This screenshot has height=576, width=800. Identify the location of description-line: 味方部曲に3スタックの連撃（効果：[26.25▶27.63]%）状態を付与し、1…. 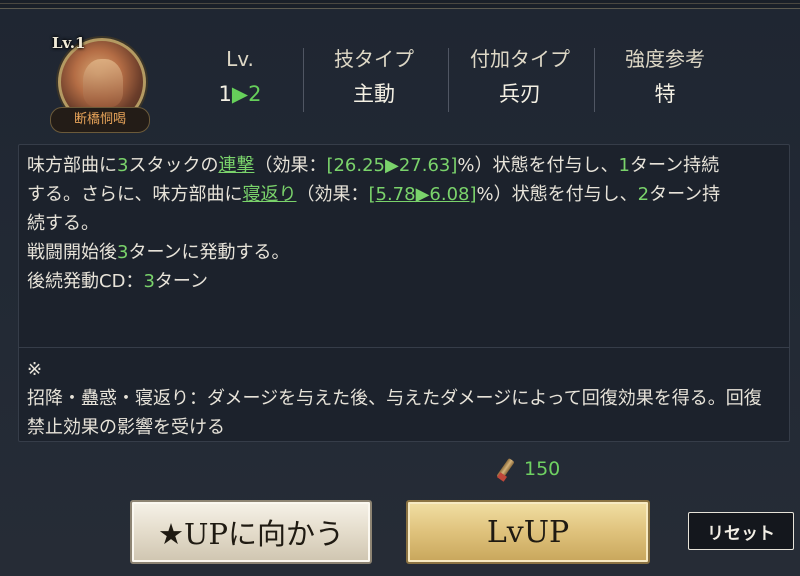
(405, 165).